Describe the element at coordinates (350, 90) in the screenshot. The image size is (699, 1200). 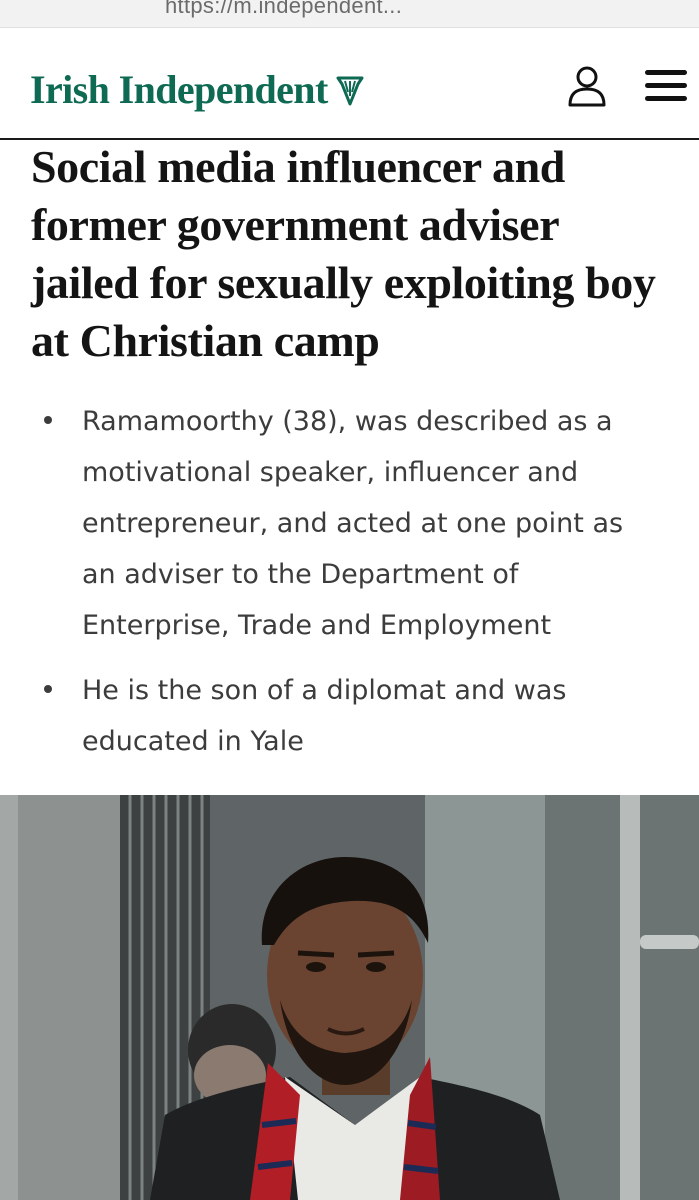
I see `harp-icon` at that location.